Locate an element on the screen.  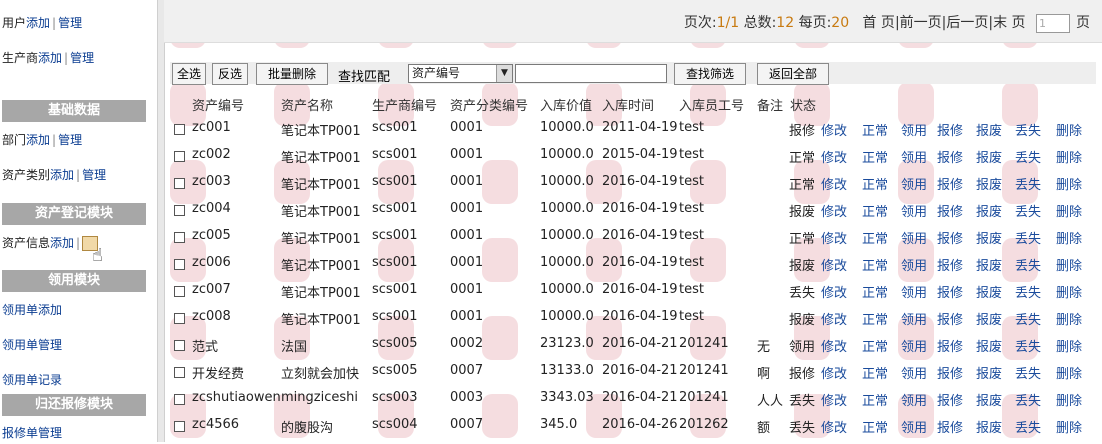
show-all-button: 返回全部 is located at coordinates (793, 74).